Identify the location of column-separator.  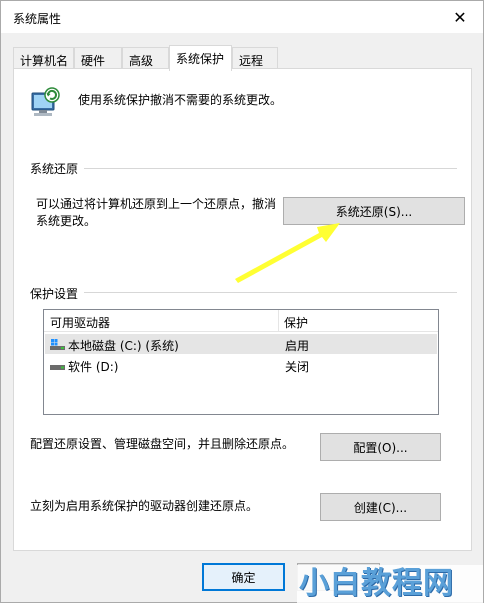
(278, 321).